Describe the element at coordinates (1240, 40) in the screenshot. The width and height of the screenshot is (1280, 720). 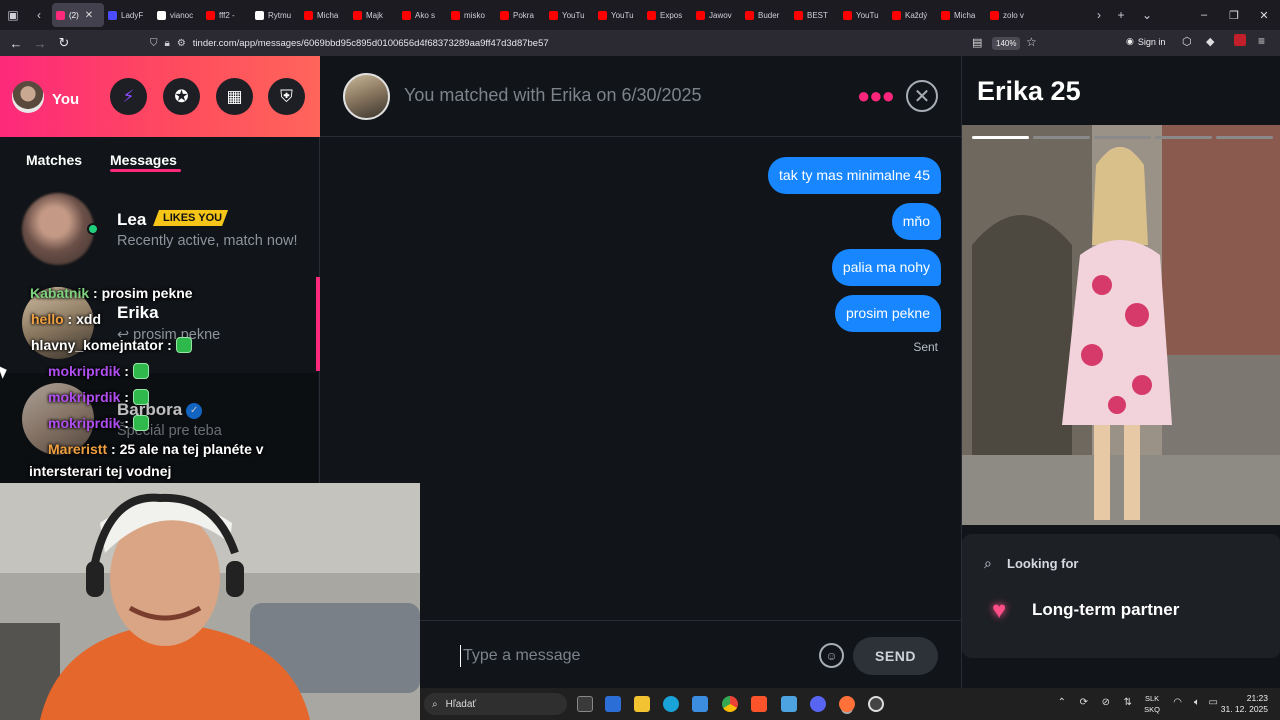
I see `addon-icon` at that location.